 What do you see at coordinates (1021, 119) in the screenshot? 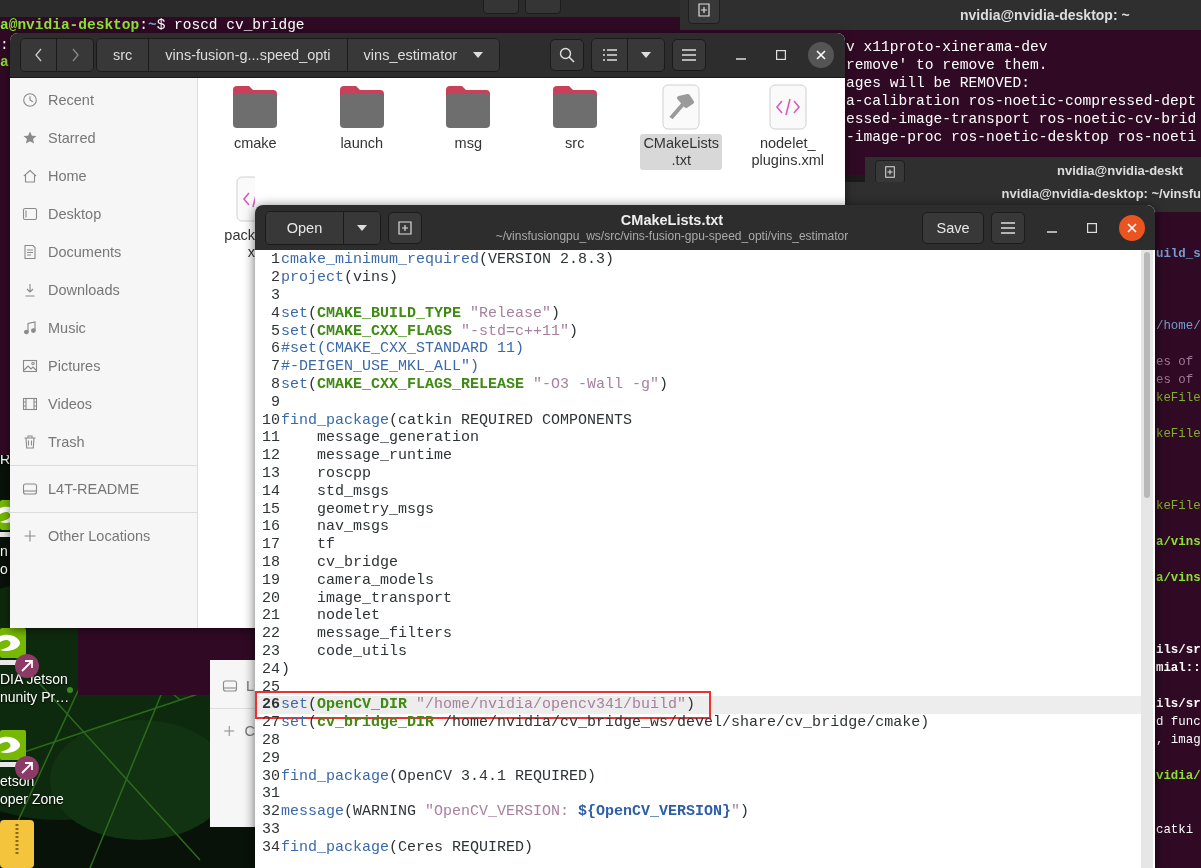
I see `terminal-line: essed-image-transport ros-noetic-cv-brid` at bounding box center [1021, 119].